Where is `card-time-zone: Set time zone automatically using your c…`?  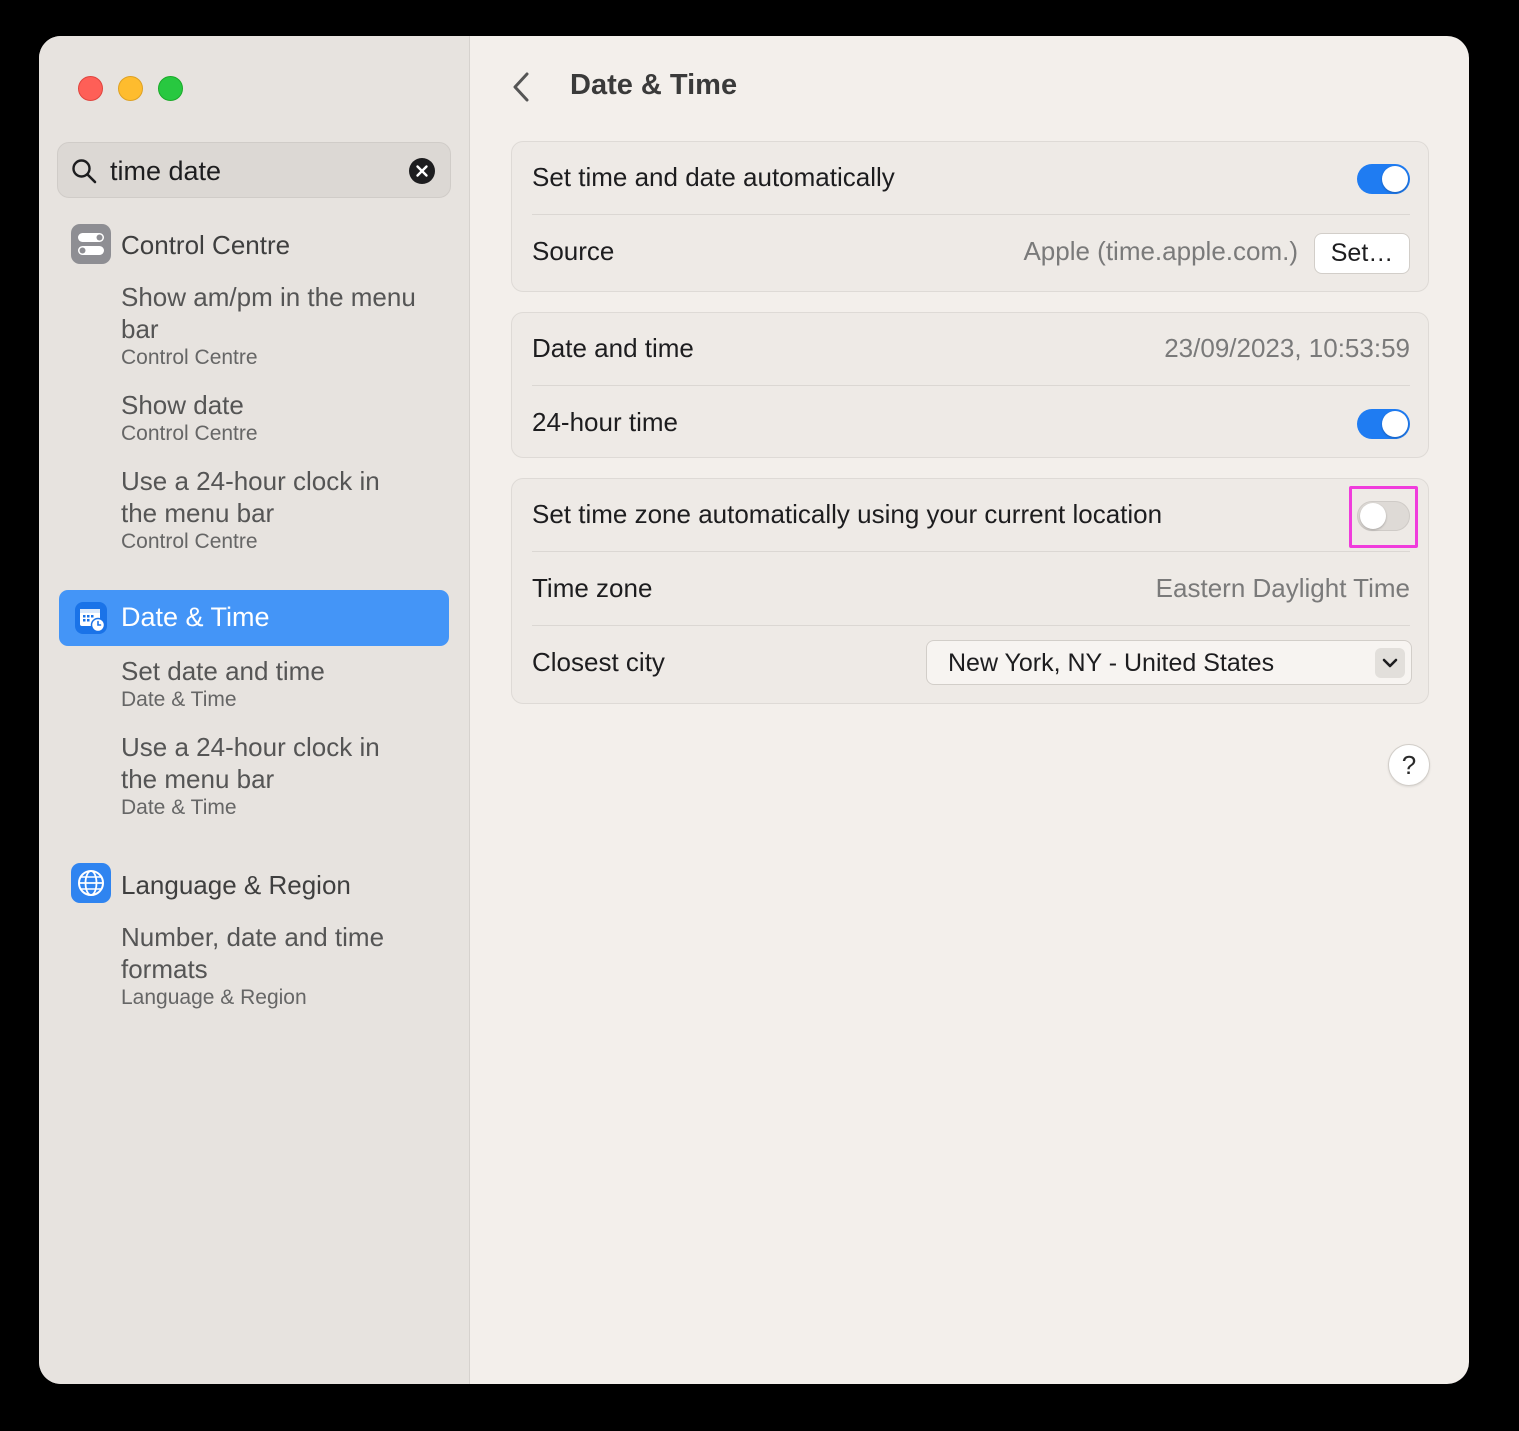
card-time-zone: Set time zone automatically using your c… is located at coordinates (970, 591).